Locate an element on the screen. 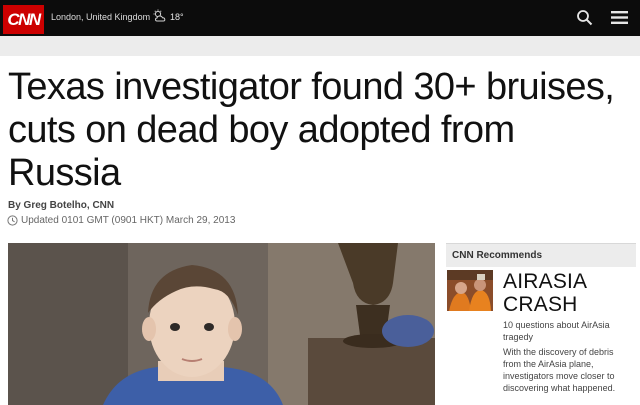 The width and height of the screenshot is (640, 405). partly-cloudy-icon is located at coordinates (159, 15).